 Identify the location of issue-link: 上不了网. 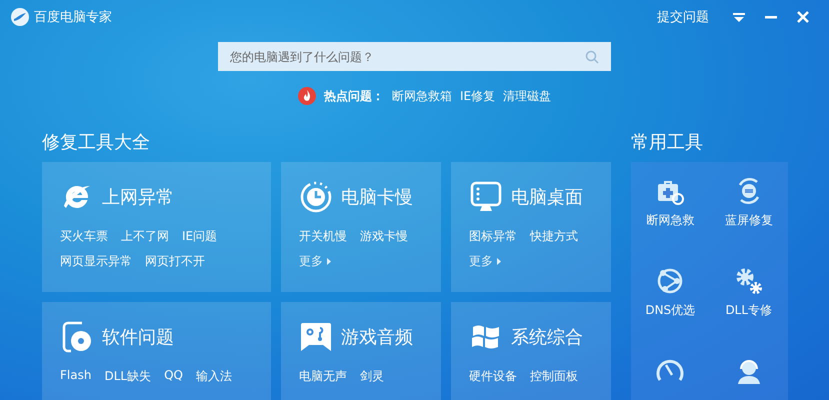
(145, 236).